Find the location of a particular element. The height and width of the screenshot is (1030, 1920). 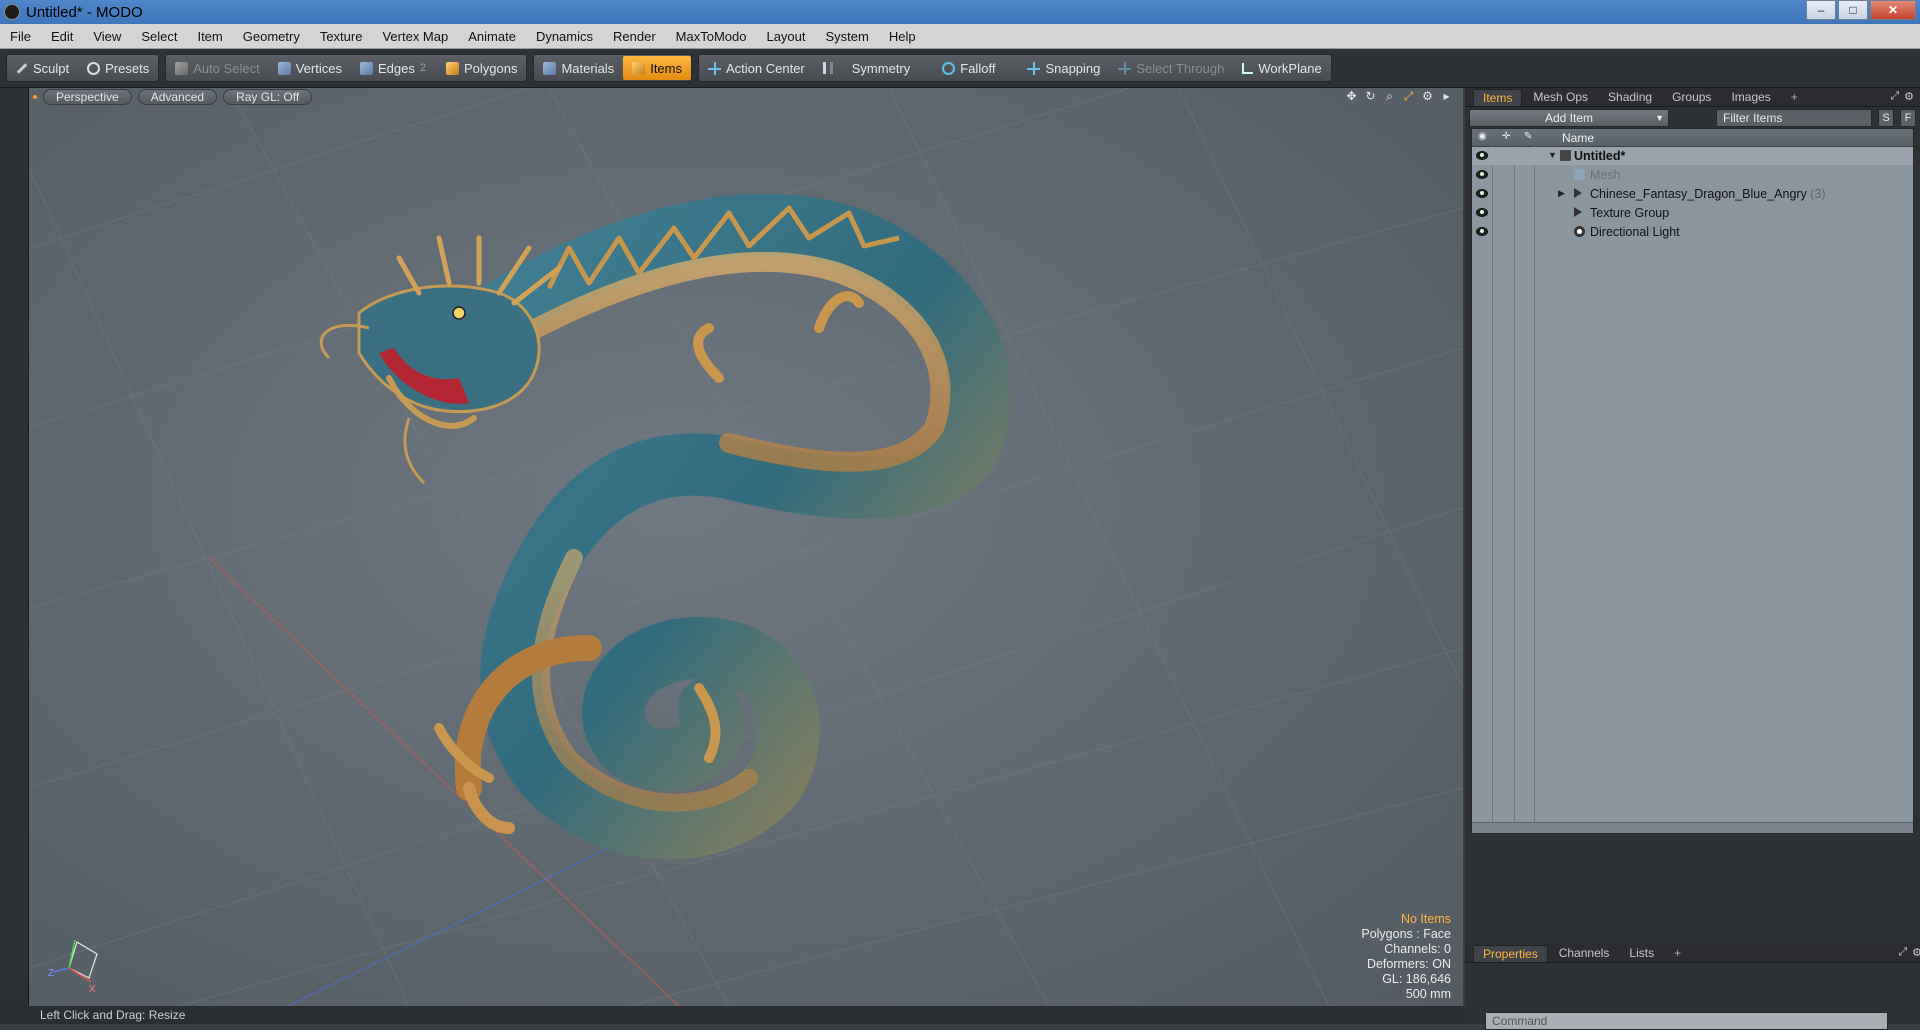

menu-item: Item is located at coordinates (209, 36).